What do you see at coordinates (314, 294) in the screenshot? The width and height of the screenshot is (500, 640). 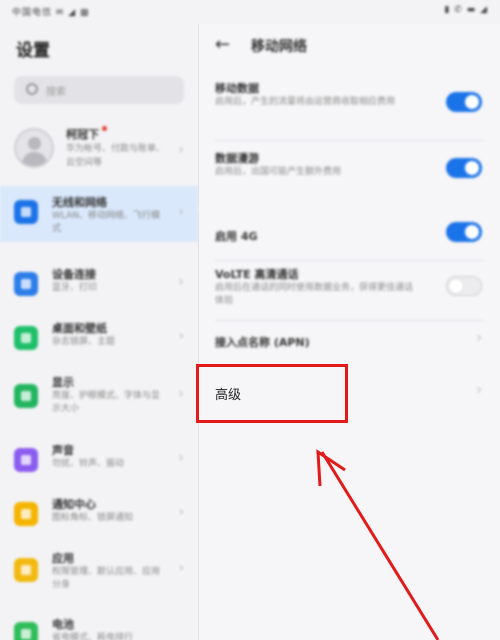 I see `setting-subtitle: 启用后在通话的同时使用数据业务，获得更佳通话体验` at bounding box center [314, 294].